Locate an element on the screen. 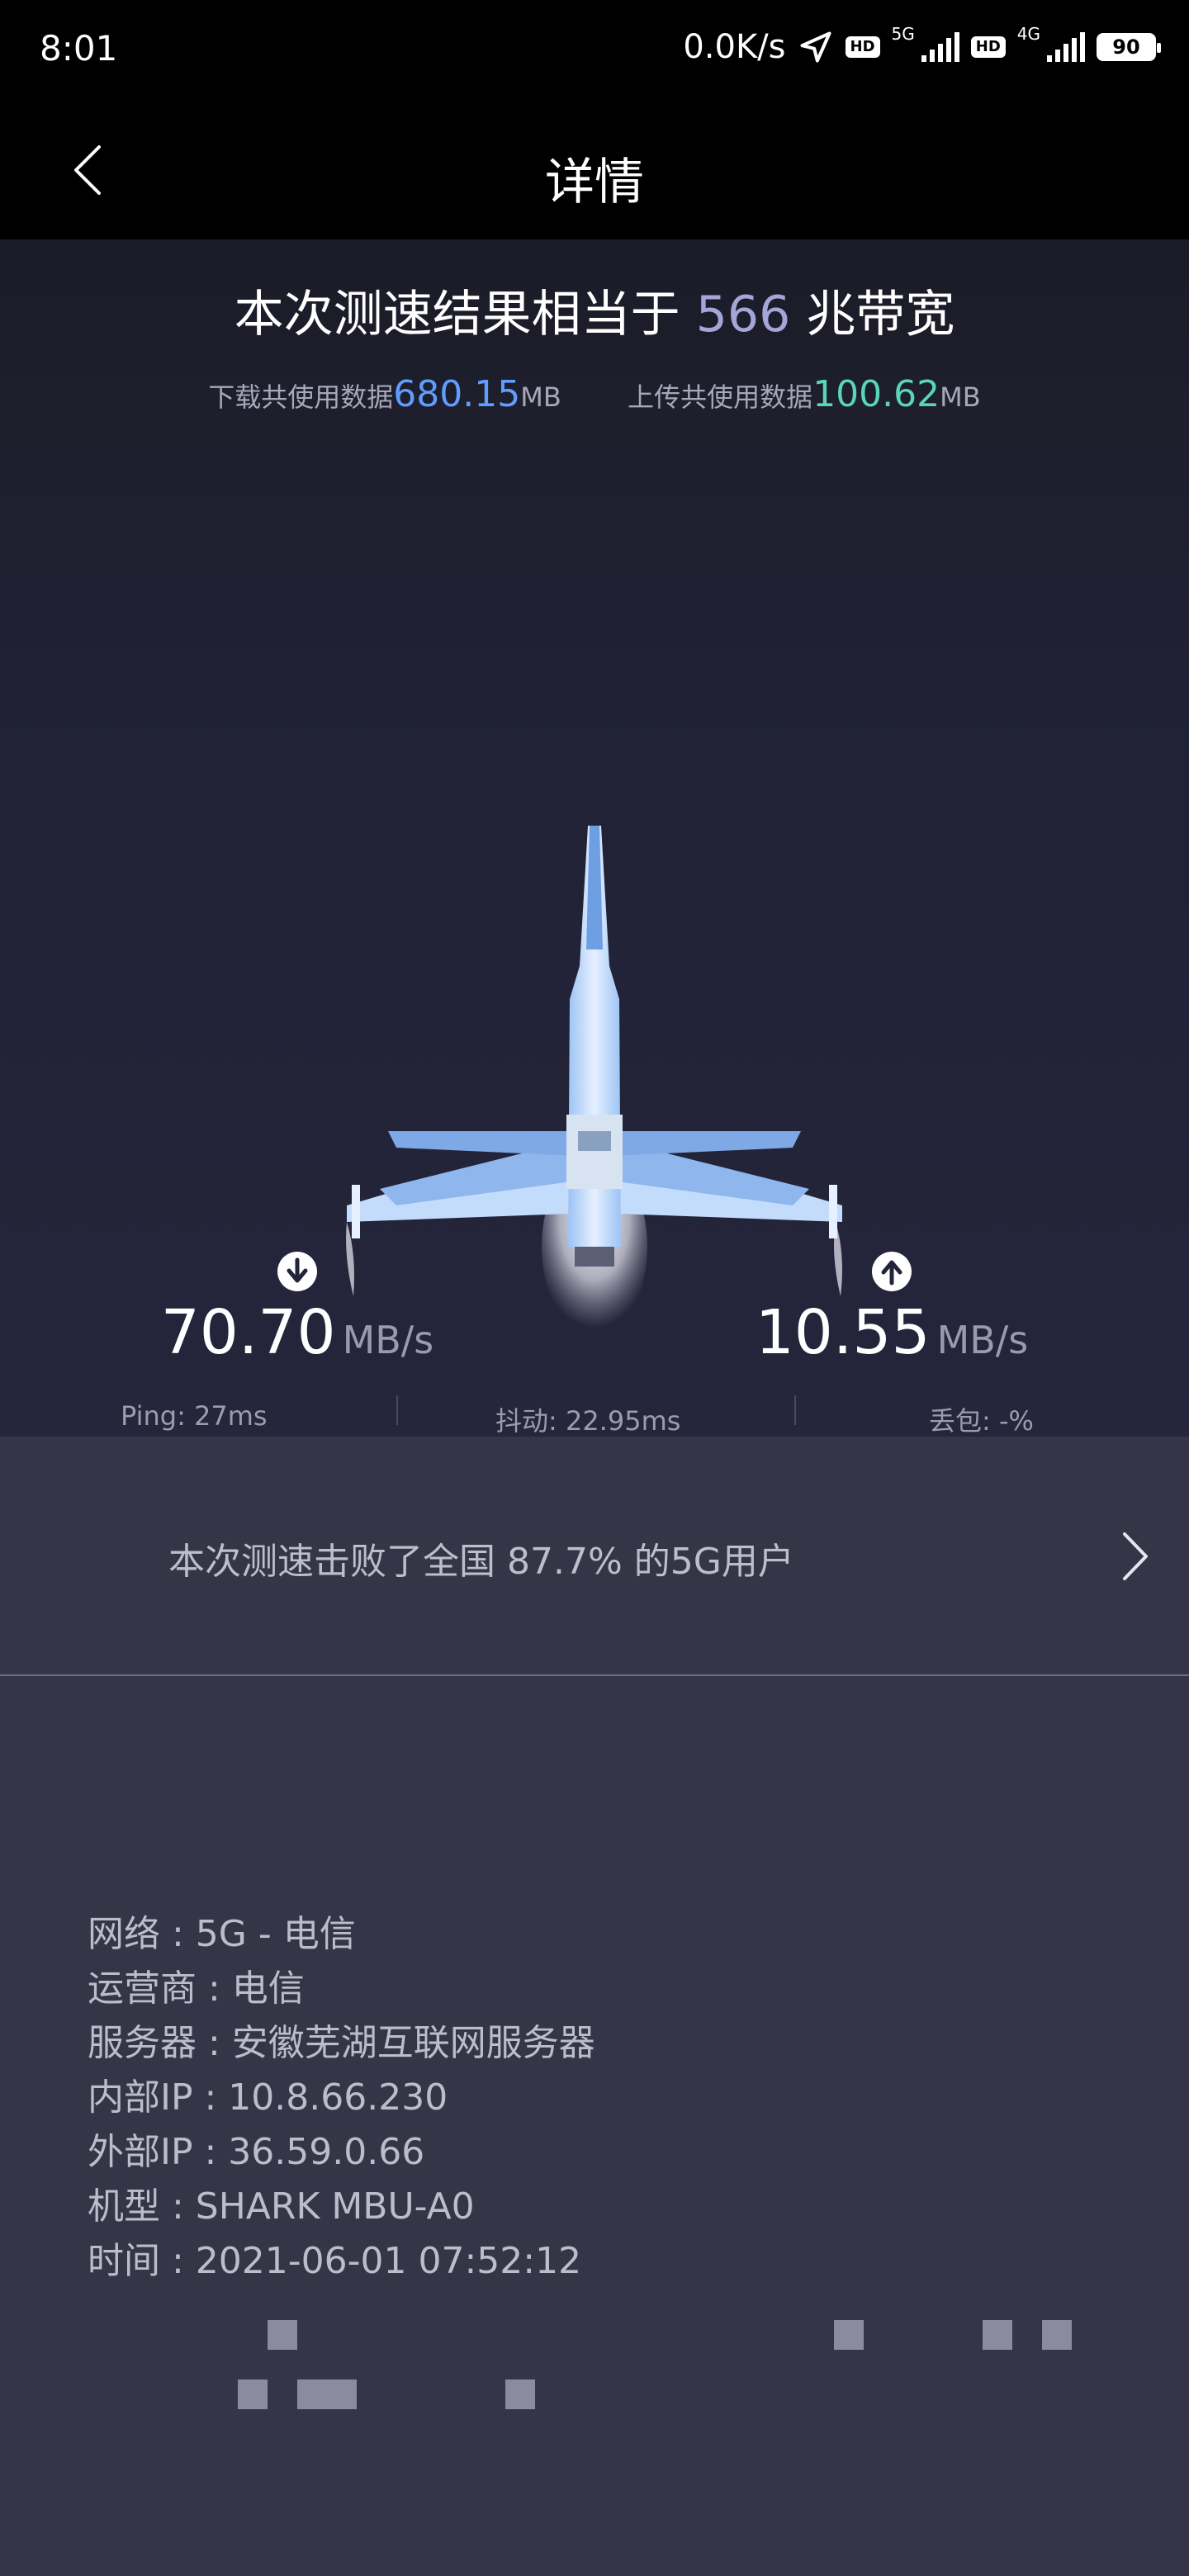 The image size is (1189, 2576). time-info: 时间 : 2021-06-01 07:52:12 is located at coordinates (335, 2261).